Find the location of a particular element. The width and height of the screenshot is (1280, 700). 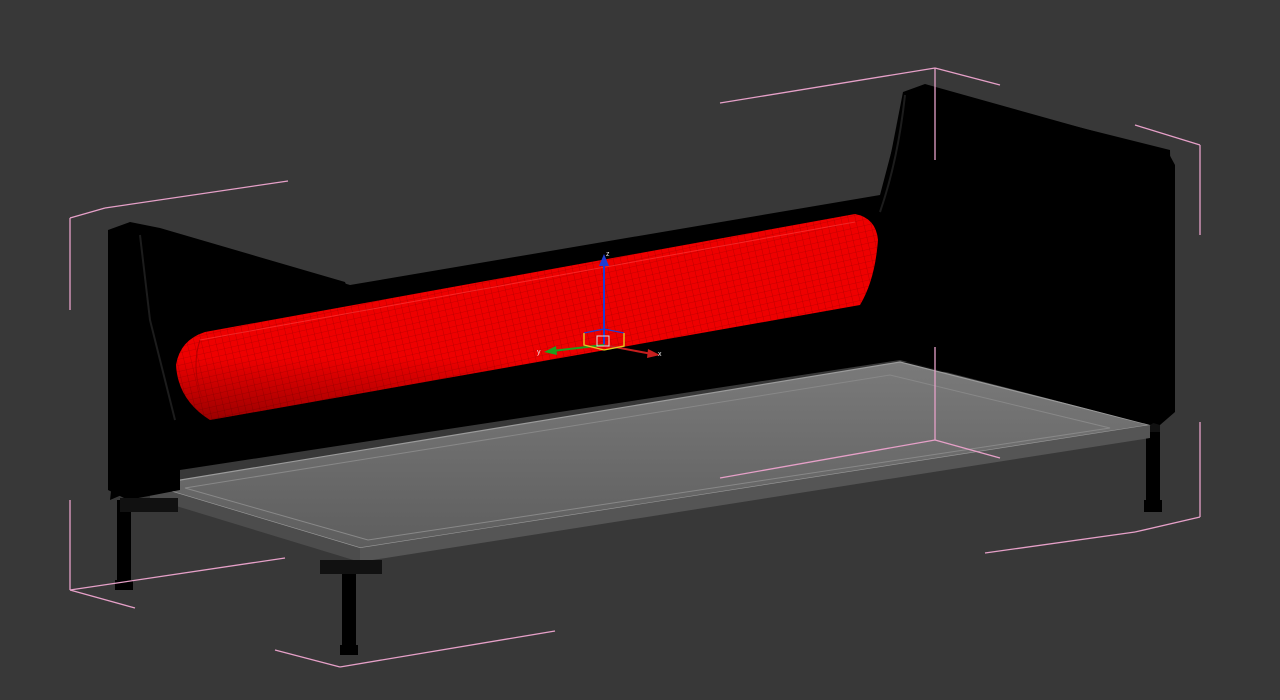

gizmo-y-label: y is located at coordinates (539, 352).